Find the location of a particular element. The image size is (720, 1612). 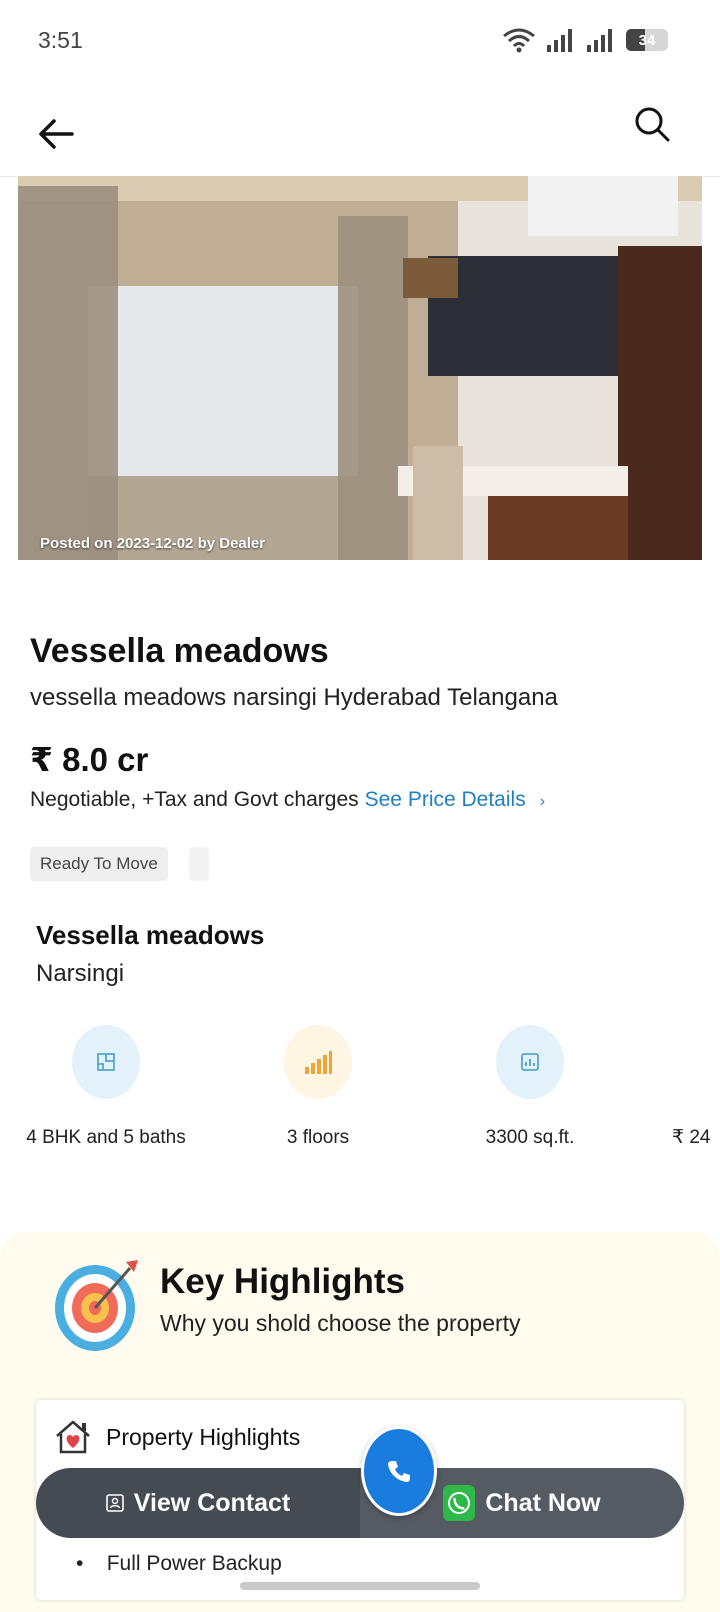

spec-floors: 3 floors is located at coordinates (318, 1087).